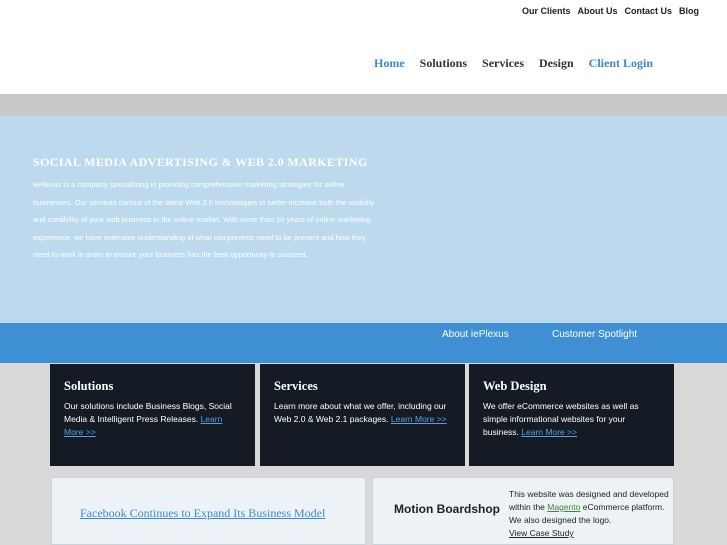 The image size is (727, 545). Describe the element at coordinates (621, 63) in the screenshot. I see `nav-client-login: Client Login` at that location.